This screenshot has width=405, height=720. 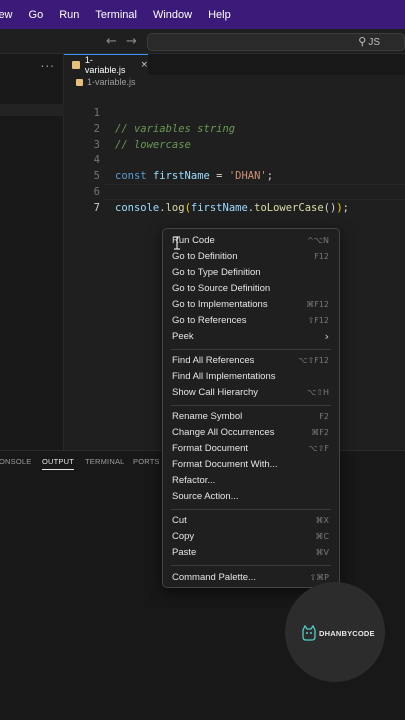 What do you see at coordinates (317, 304) in the screenshot?
I see `menu-item-shortcut: ⌘F12` at bounding box center [317, 304].